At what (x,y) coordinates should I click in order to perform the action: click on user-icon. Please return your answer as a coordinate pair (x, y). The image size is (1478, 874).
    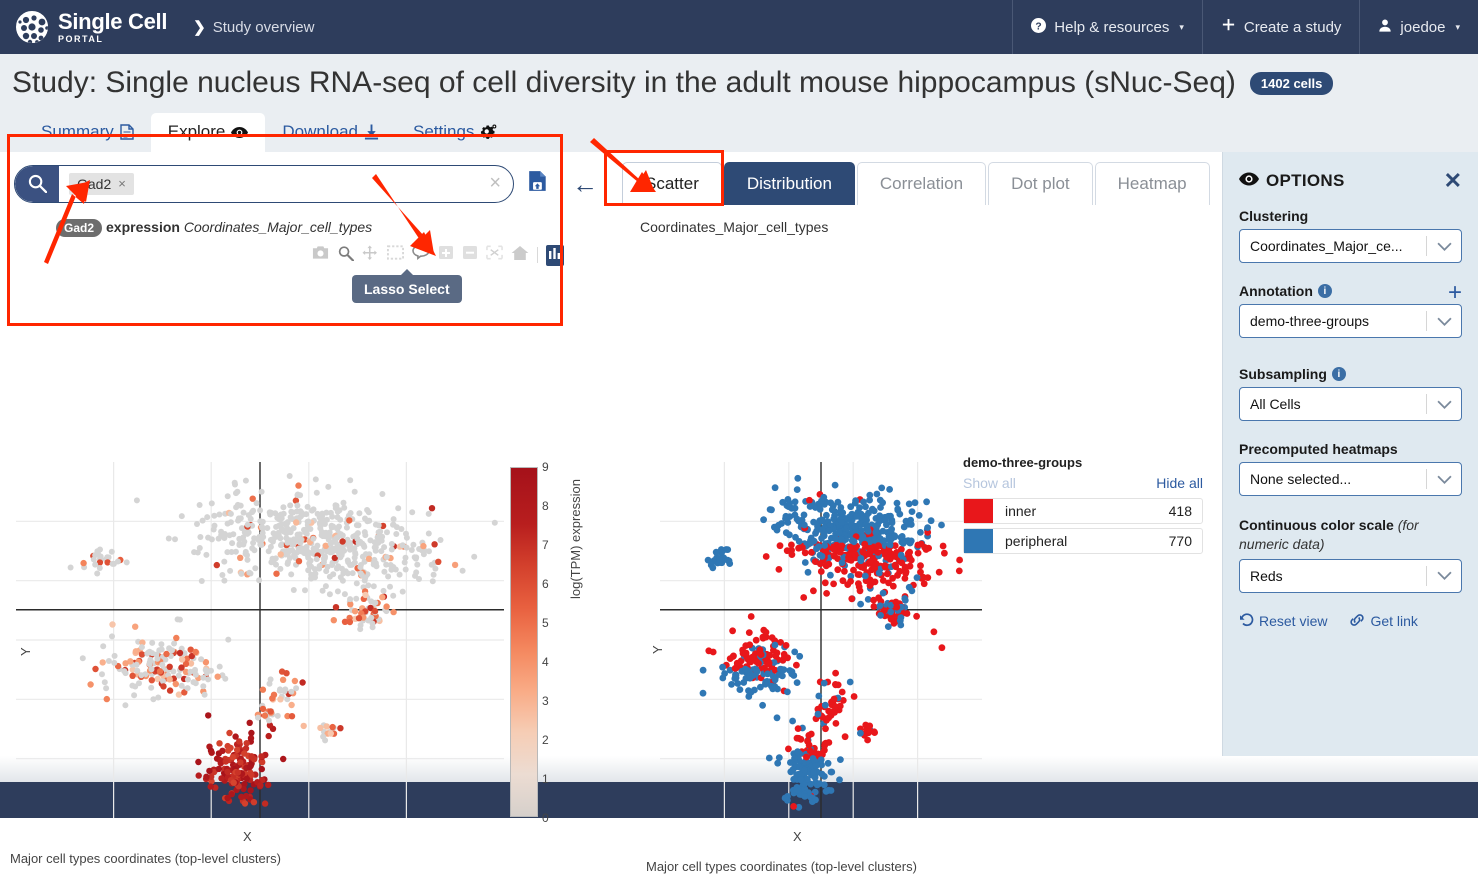
    Looking at the image, I should click on (1385, 27).